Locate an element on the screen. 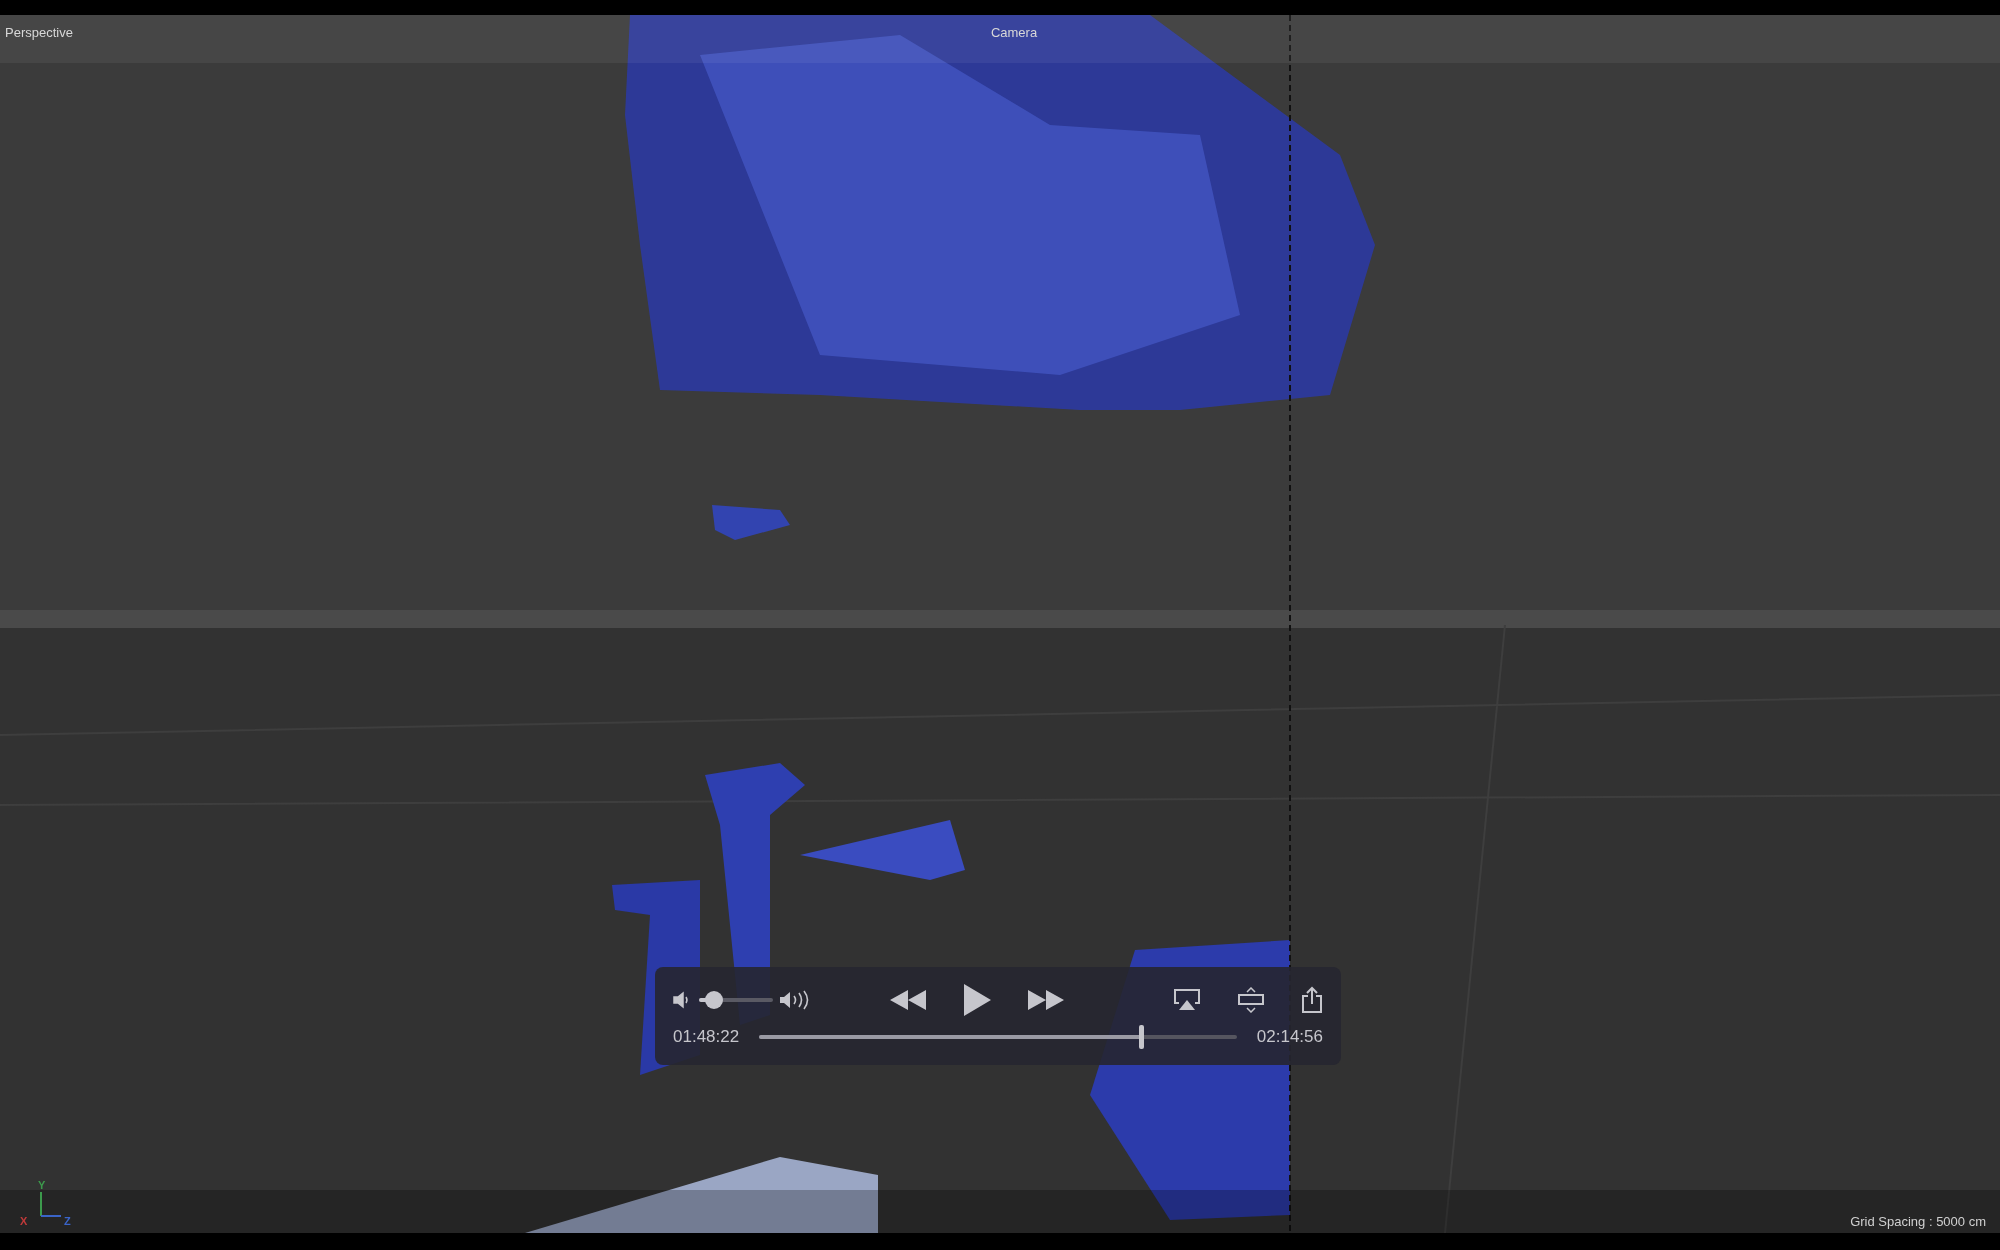 The height and width of the screenshot is (1250, 2000). resize-button is located at coordinates (1251, 1000).